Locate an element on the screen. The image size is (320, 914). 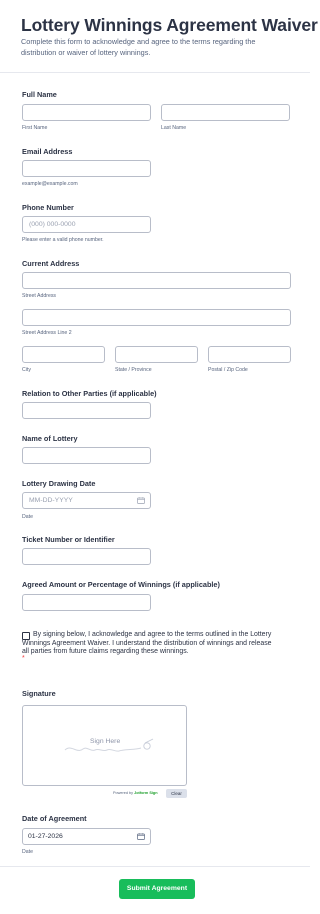
form-footer: Submit Agreement is located at coordinates (155, 890).